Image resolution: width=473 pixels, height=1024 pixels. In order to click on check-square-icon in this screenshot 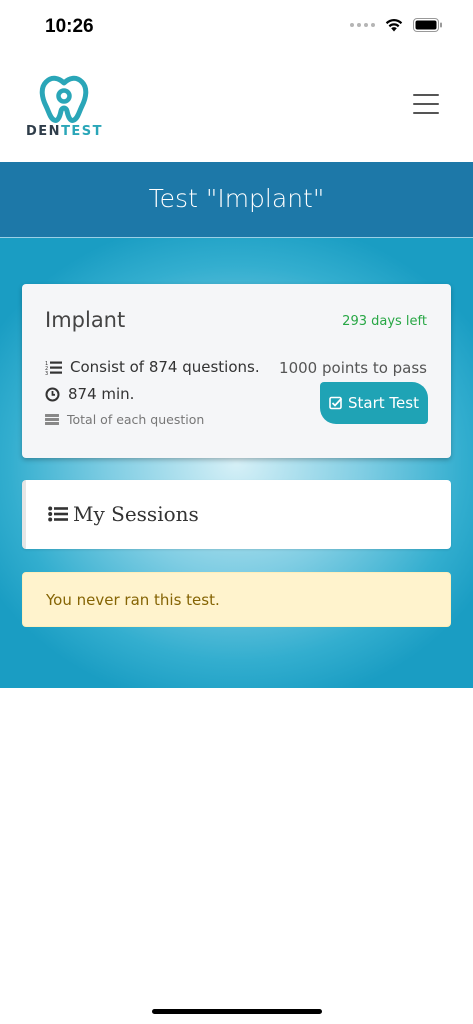, I will do `click(336, 403)`.